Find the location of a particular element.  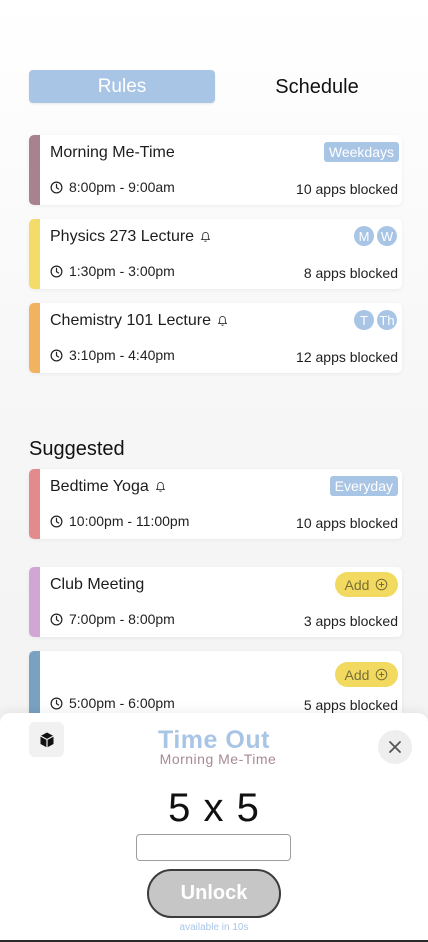

rule-time-row: 3:10pm - 4:40pm is located at coordinates (112, 355).